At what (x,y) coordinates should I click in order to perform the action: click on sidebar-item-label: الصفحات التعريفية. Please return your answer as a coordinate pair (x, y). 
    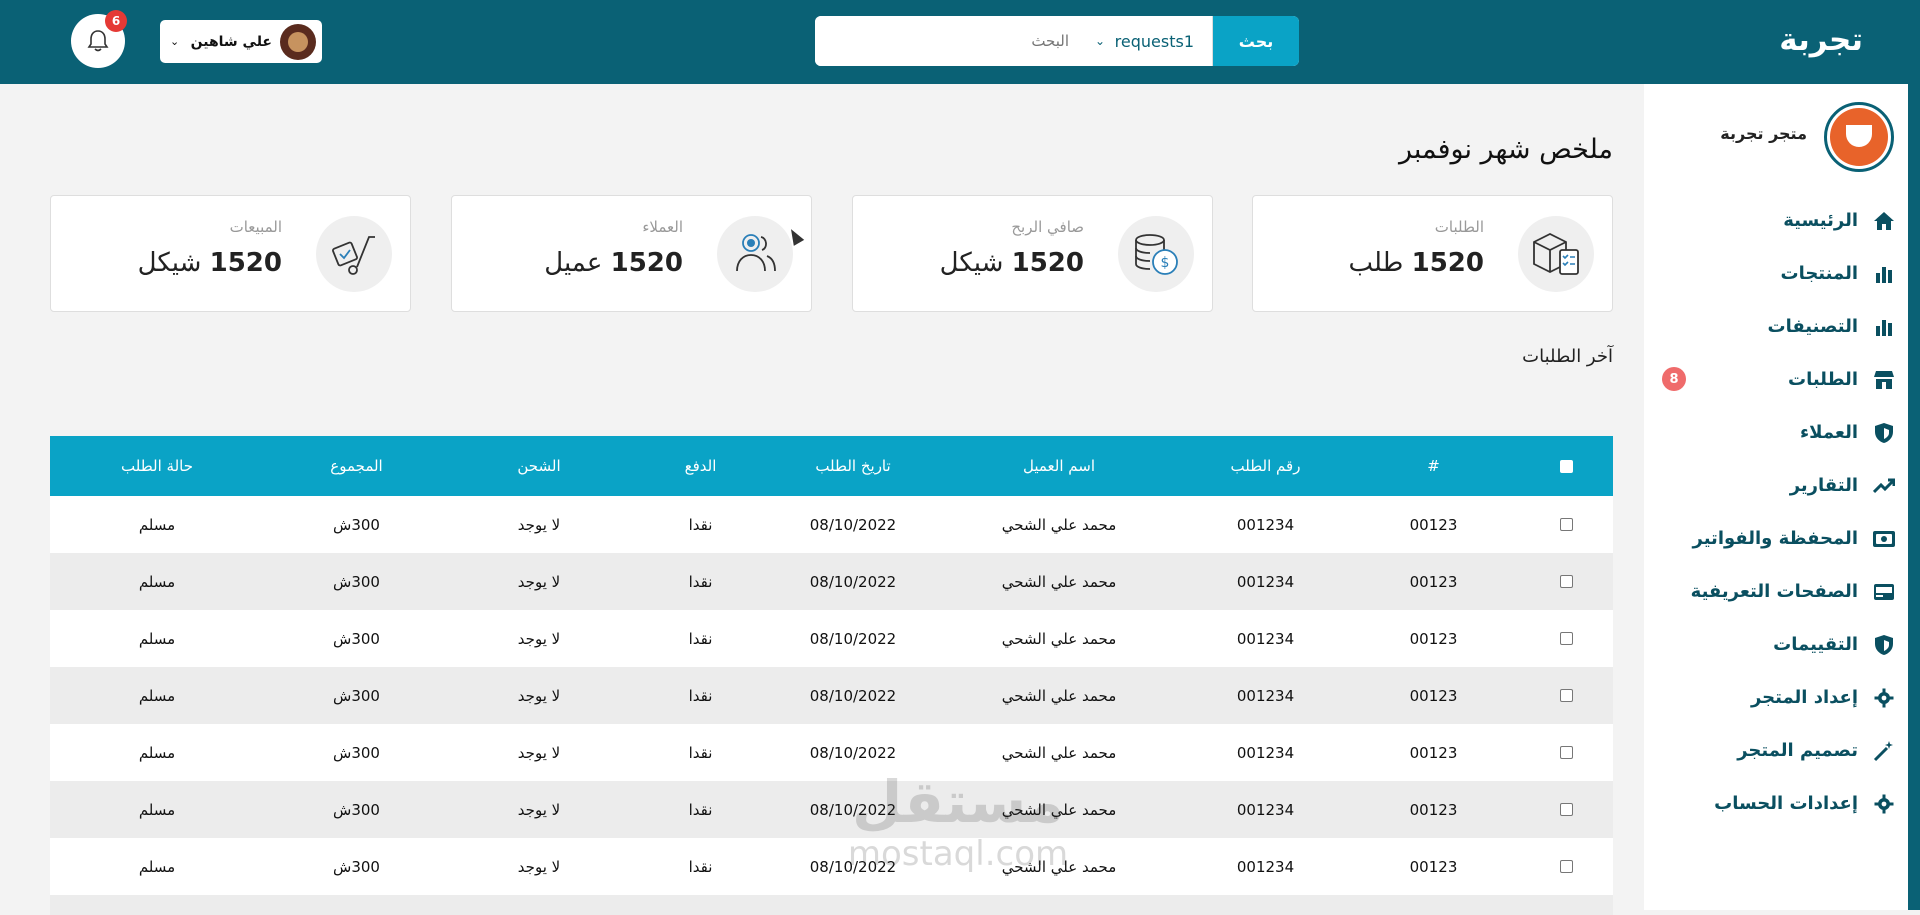
    Looking at the image, I should click on (1774, 591).